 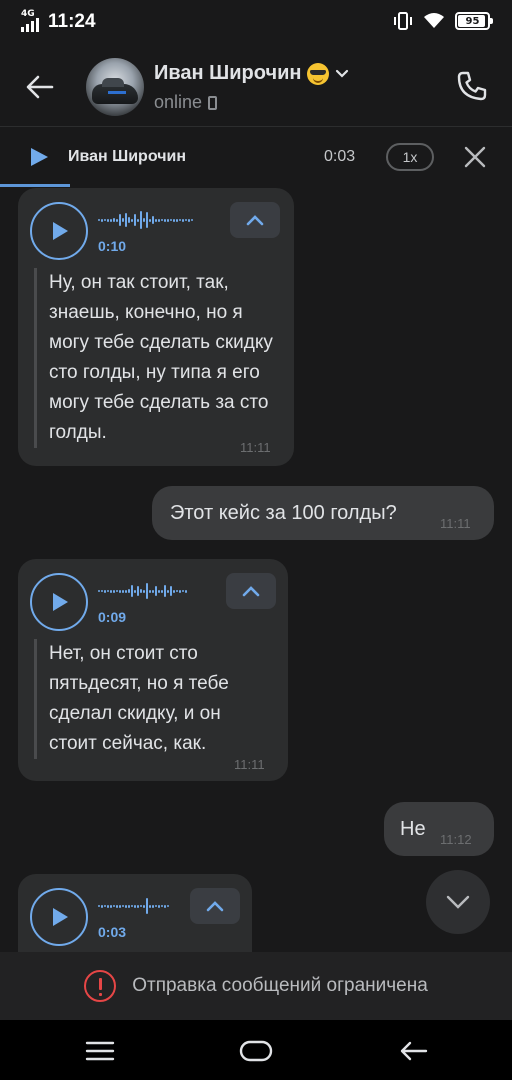 I want to click on close-icon, so click(x=475, y=157).